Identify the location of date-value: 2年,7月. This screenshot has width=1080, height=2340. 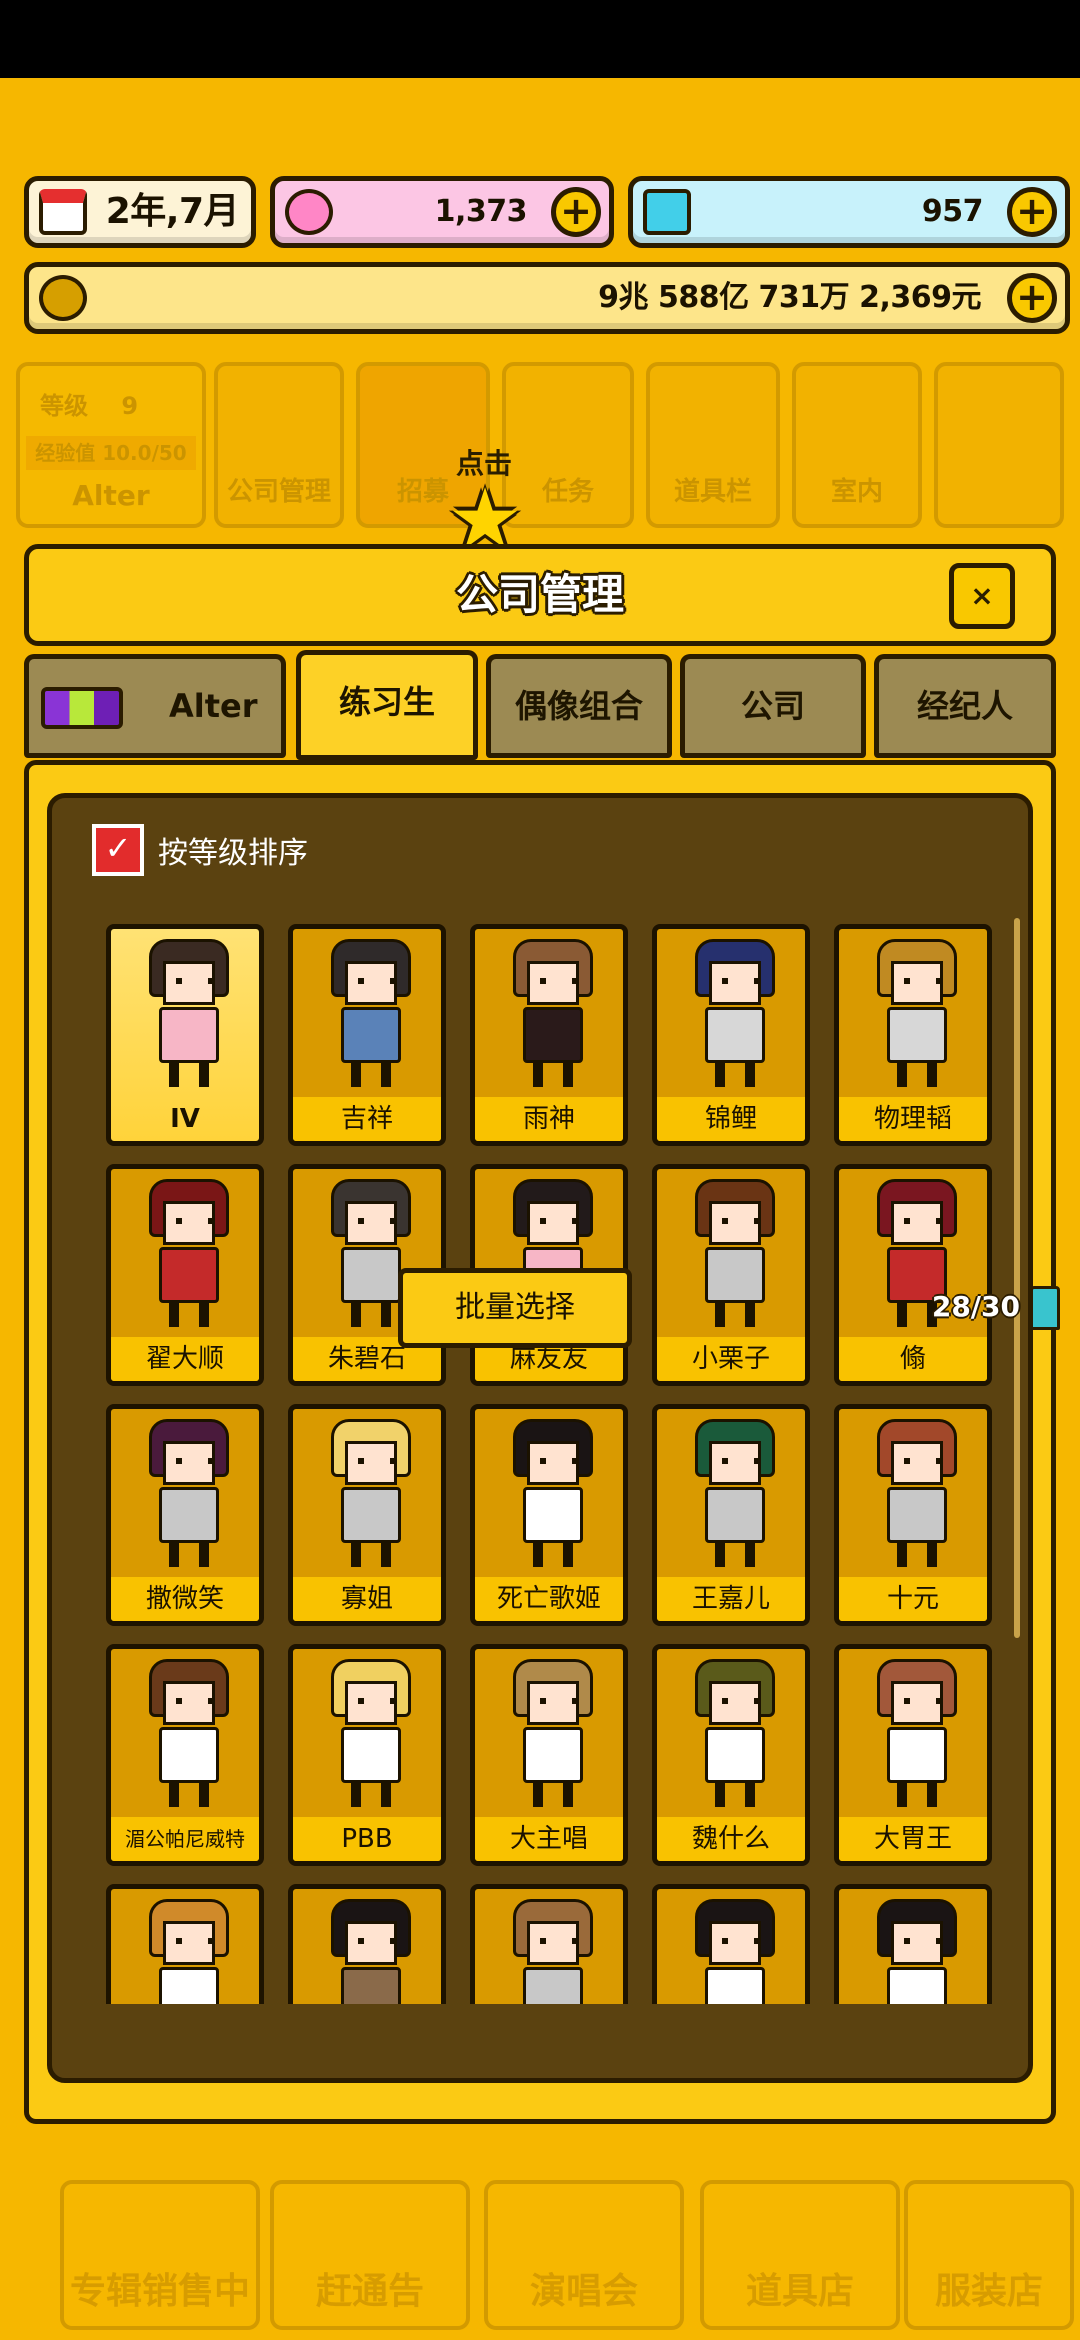
(172, 211).